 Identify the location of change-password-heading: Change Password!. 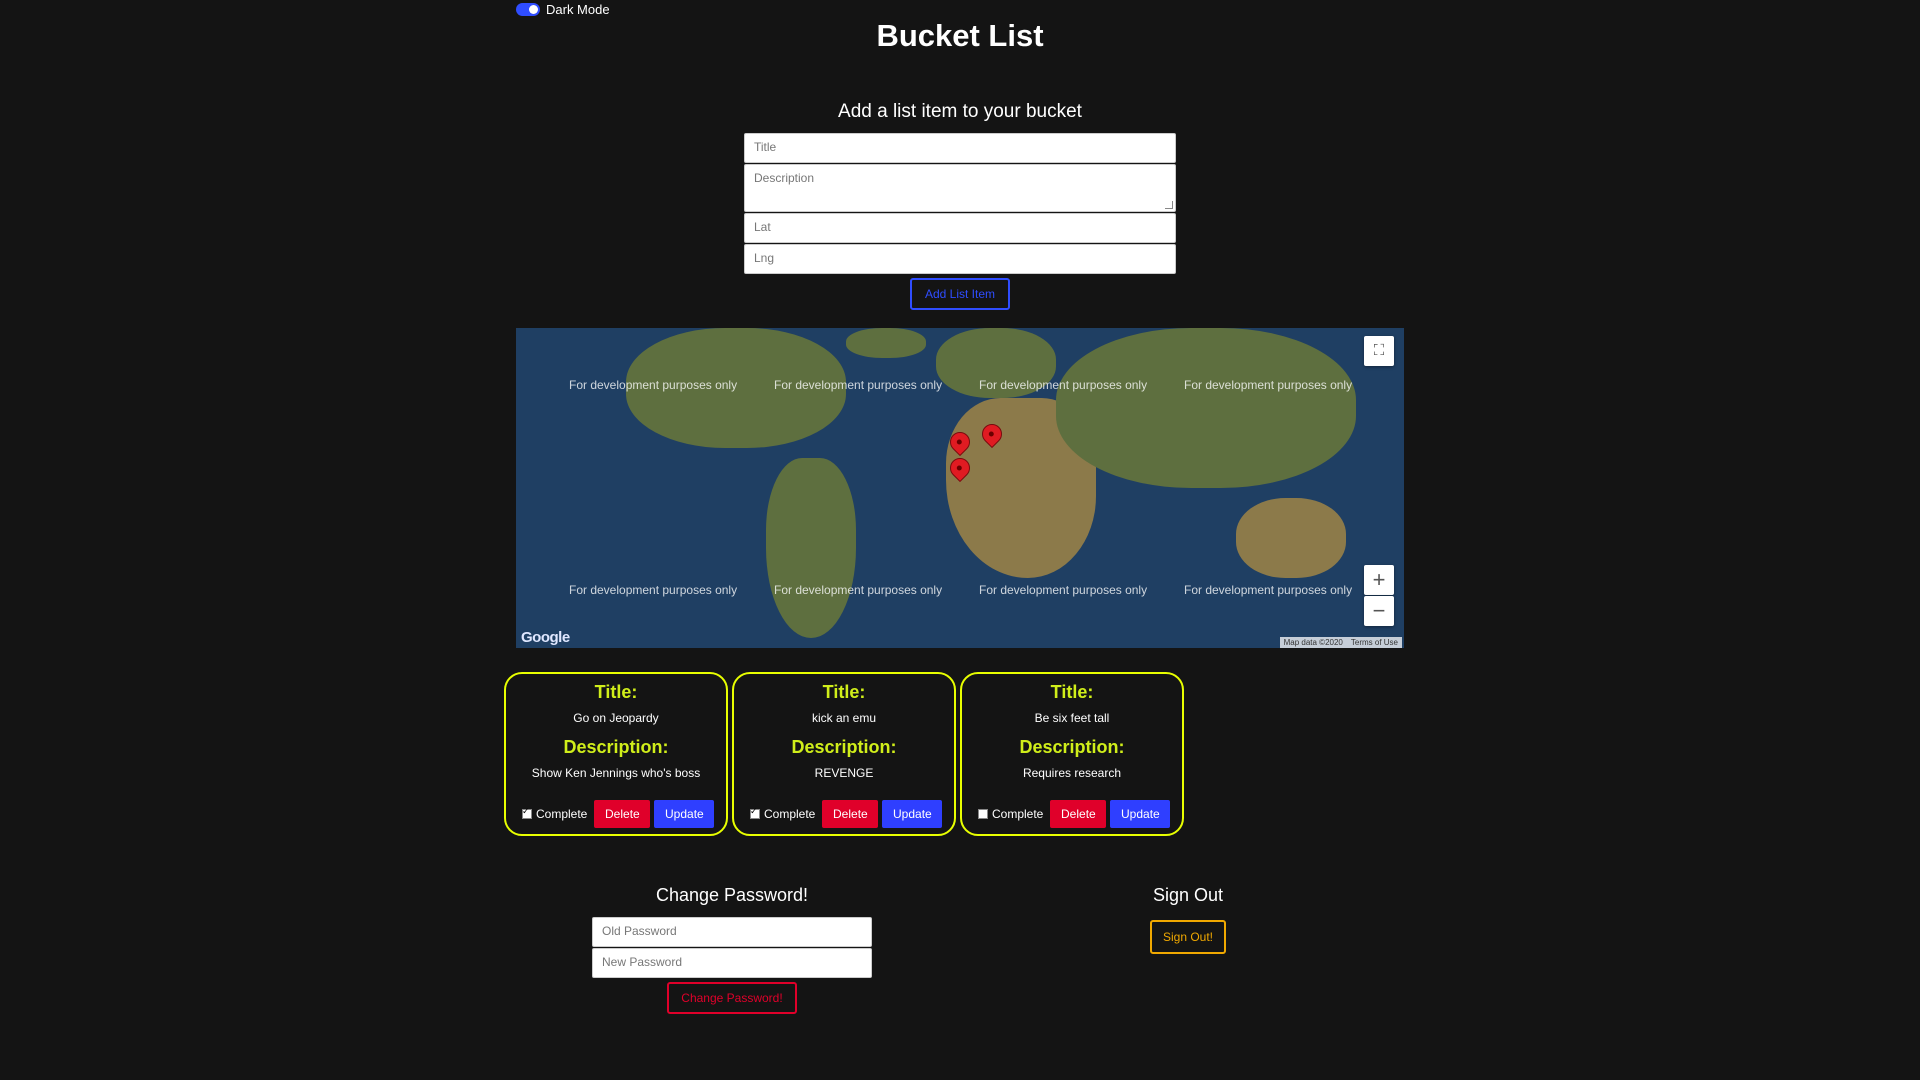
(732, 895).